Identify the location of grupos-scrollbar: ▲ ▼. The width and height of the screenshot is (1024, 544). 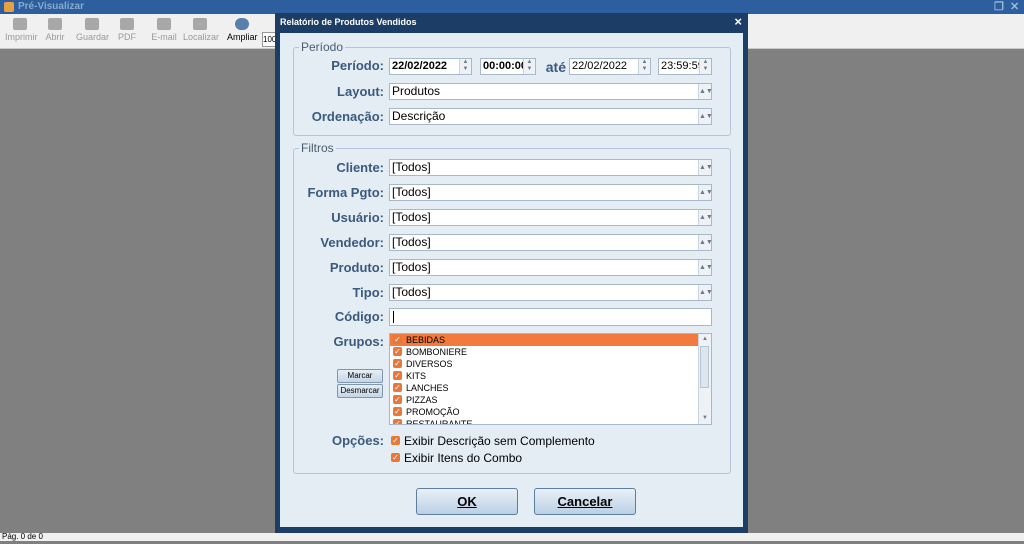
(704, 379).